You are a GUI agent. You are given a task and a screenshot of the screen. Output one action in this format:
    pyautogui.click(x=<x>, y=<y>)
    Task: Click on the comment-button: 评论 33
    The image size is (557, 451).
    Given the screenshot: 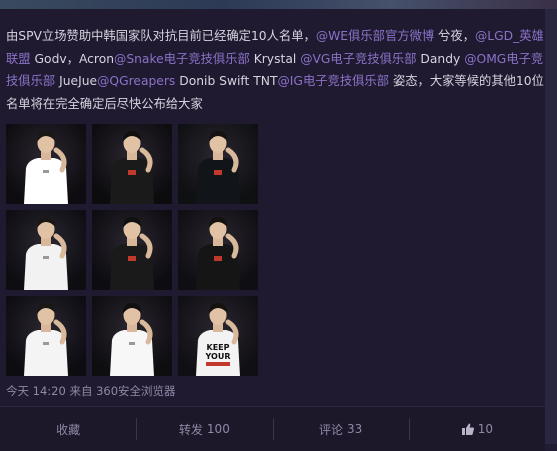 What is the action you would take?
    pyautogui.click(x=340, y=429)
    